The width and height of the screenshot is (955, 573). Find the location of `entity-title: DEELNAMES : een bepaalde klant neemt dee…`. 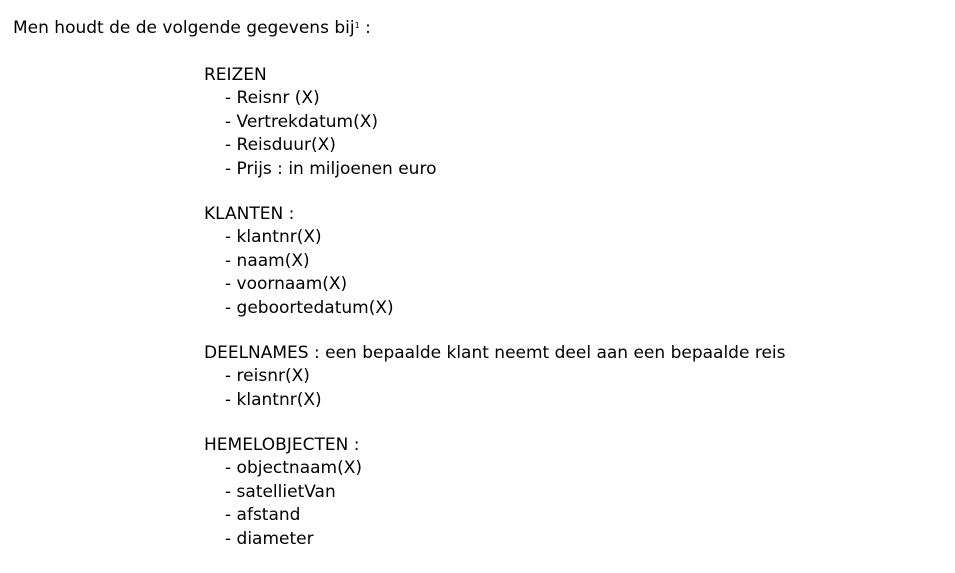

entity-title: DEELNAMES : een bepaalde klant neemt dee… is located at coordinates (495, 353).